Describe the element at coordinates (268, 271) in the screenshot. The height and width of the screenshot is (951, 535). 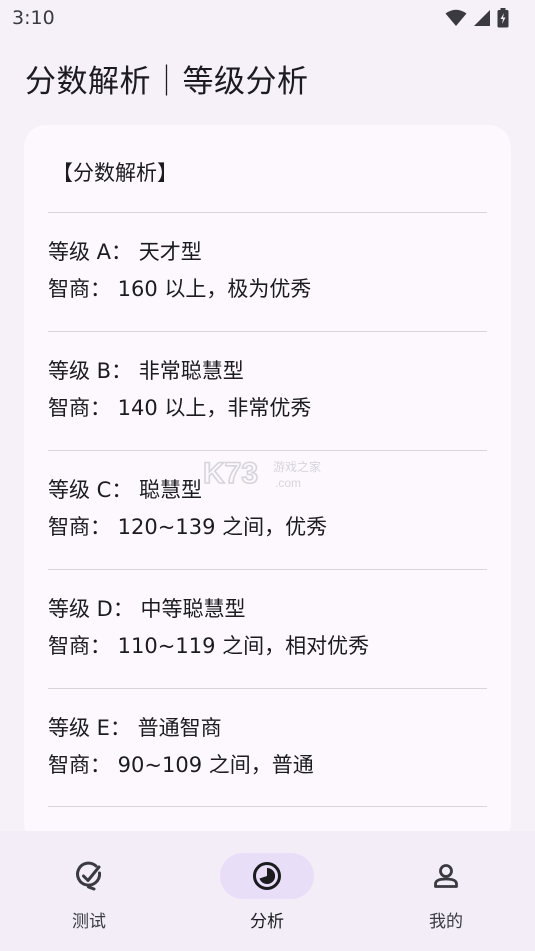
I see `grade-item-a: 等级 A： 天才型 智商： 160 以上，极为优秀` at that location.